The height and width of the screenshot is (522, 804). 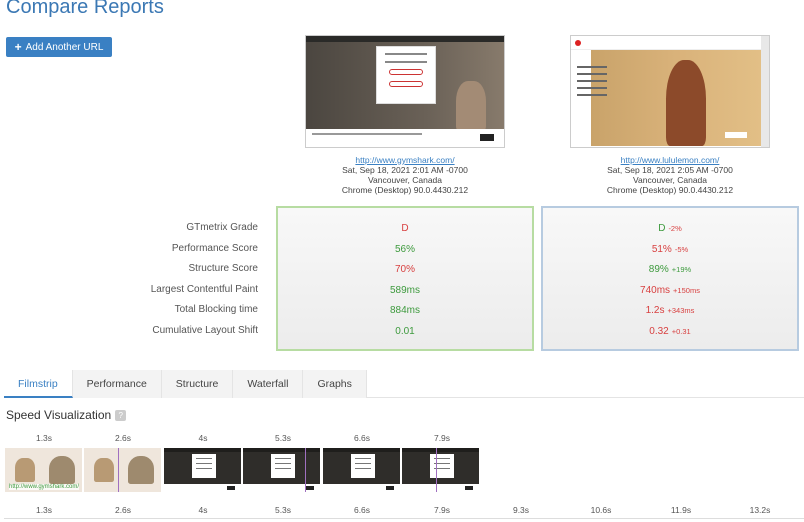 I want to click on report-2-lcp-delta: +150ms, so click(x=686, y=290).